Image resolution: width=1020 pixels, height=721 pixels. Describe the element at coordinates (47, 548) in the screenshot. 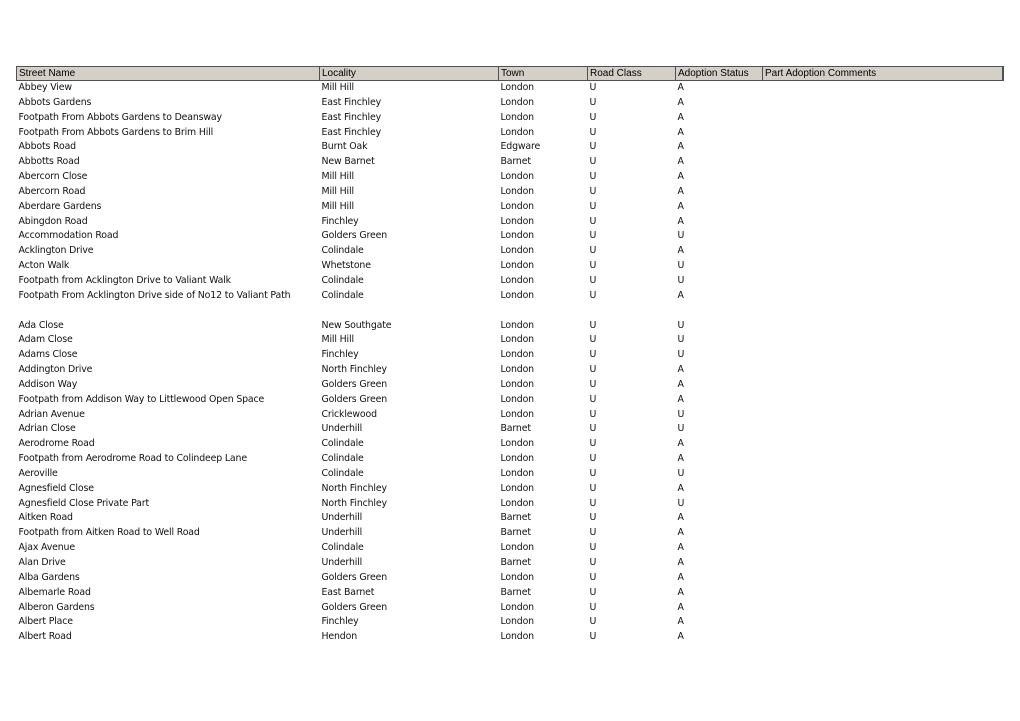

I see `street-name-cell: Ajax Avenue` at that location.